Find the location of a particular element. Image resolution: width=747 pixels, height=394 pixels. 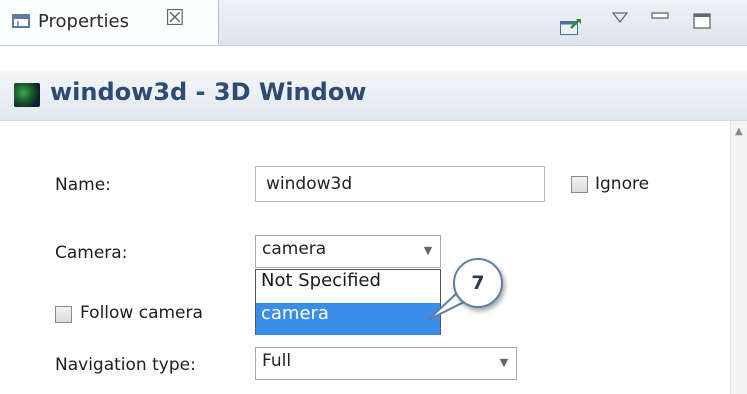

tab-properties-label: Properties is located at coordinates (83, 21).